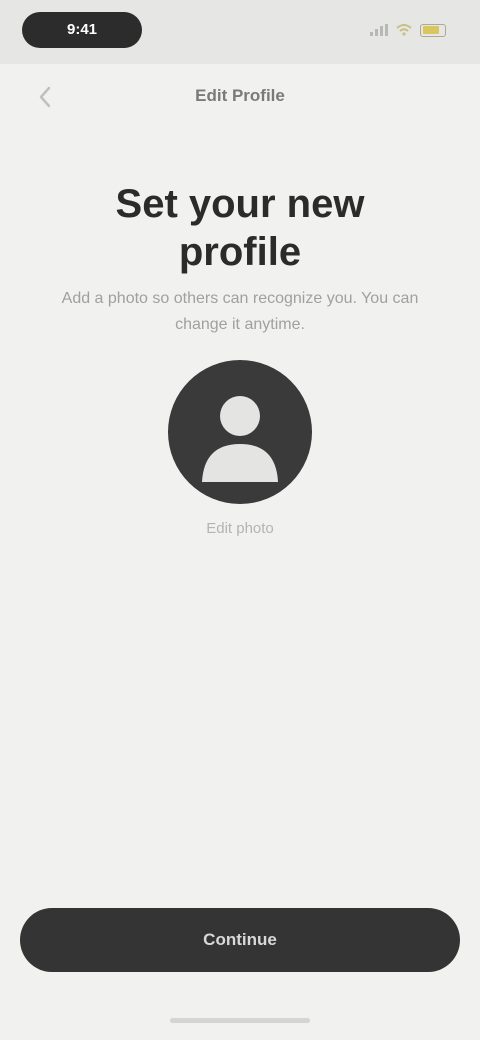 This screenshot has height=1040, width=480. Describe the element at coordinates (82, 29) in the screenshot. I see `status-time: 9:41` at that location.